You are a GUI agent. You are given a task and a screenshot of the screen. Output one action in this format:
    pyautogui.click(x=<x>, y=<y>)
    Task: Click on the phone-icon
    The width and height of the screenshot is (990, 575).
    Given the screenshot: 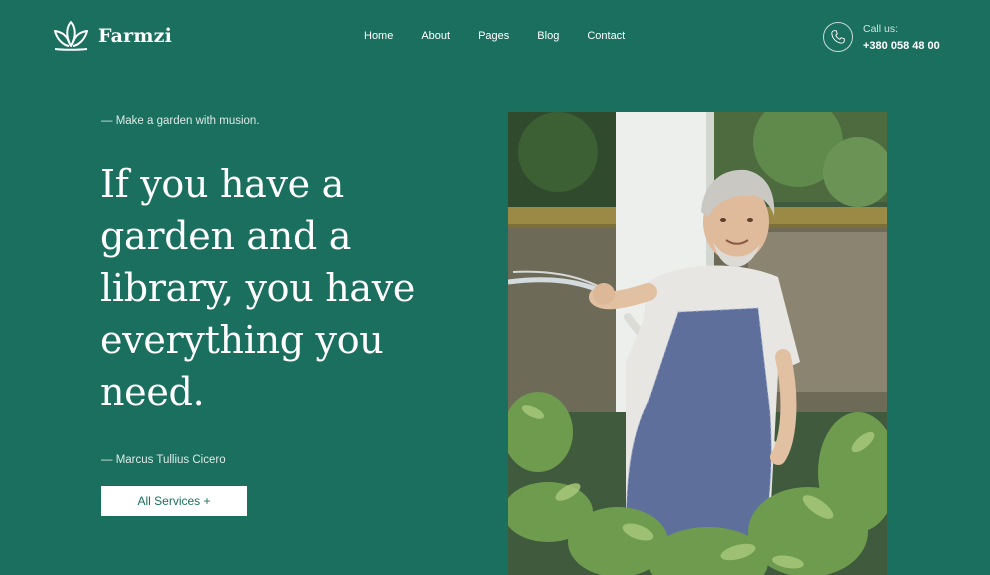 What is the action you would take?
    pyautogui.click(x=838, y=37)
    